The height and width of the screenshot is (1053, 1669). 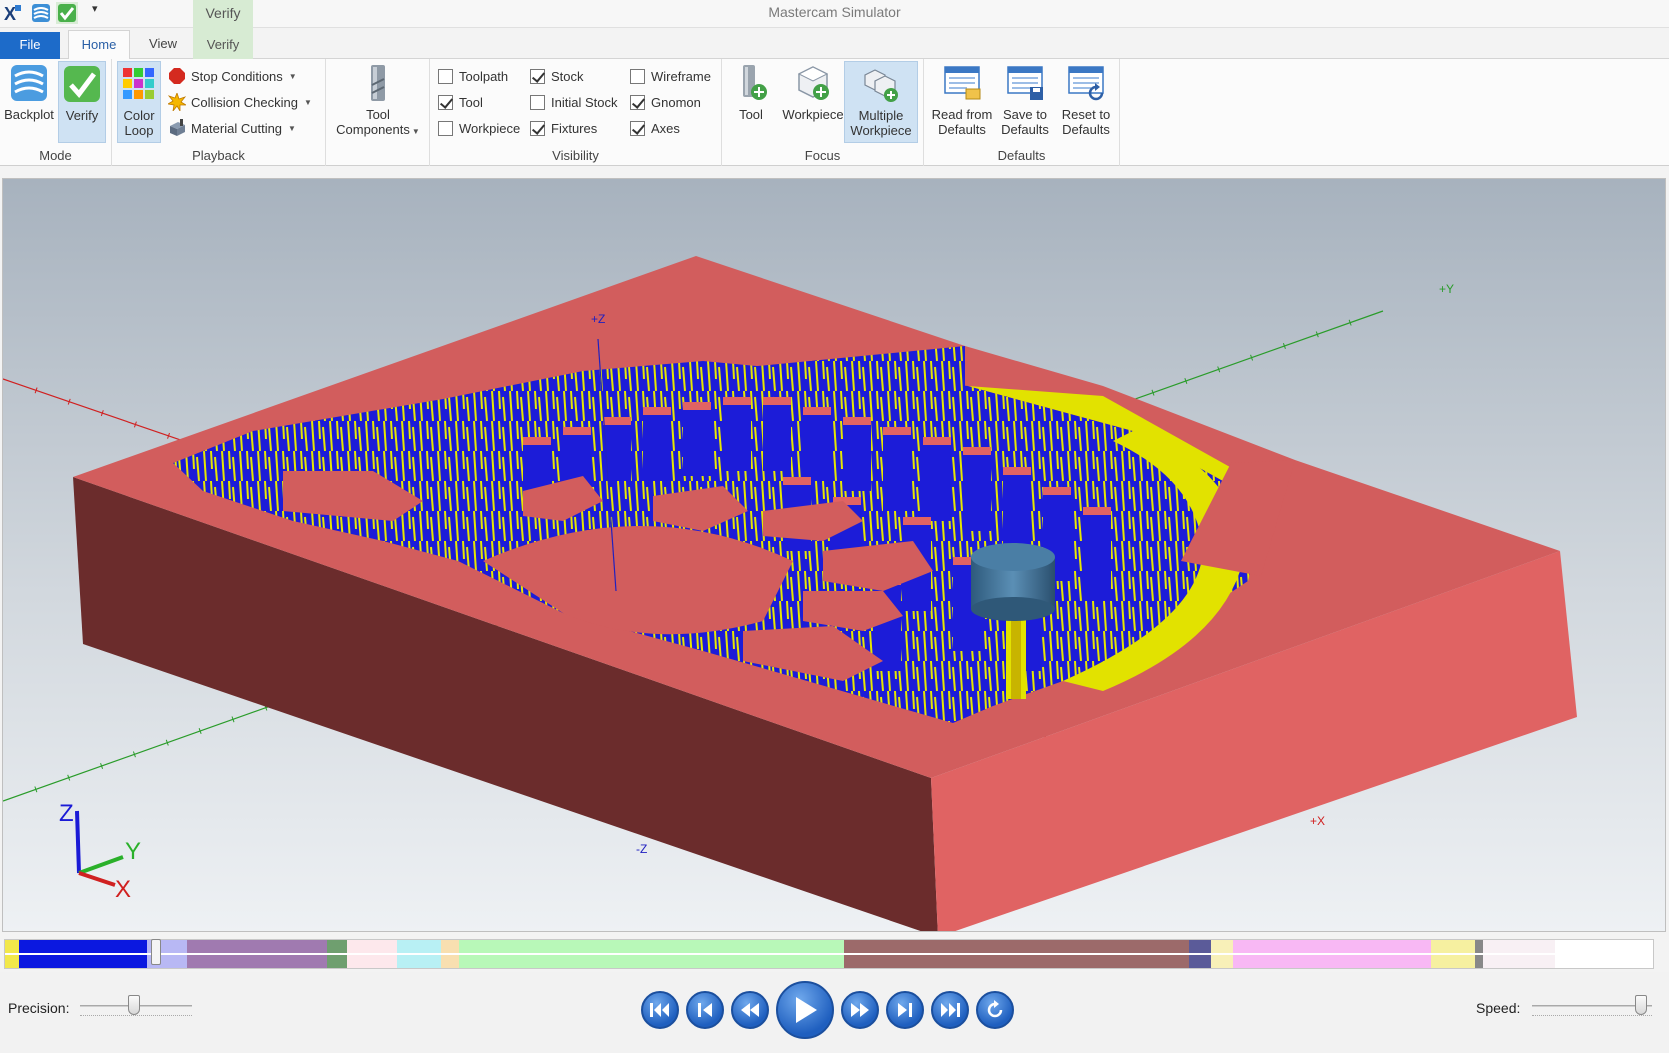 I want to click on skip-to-end-icon, so click(x=950, y=1010).